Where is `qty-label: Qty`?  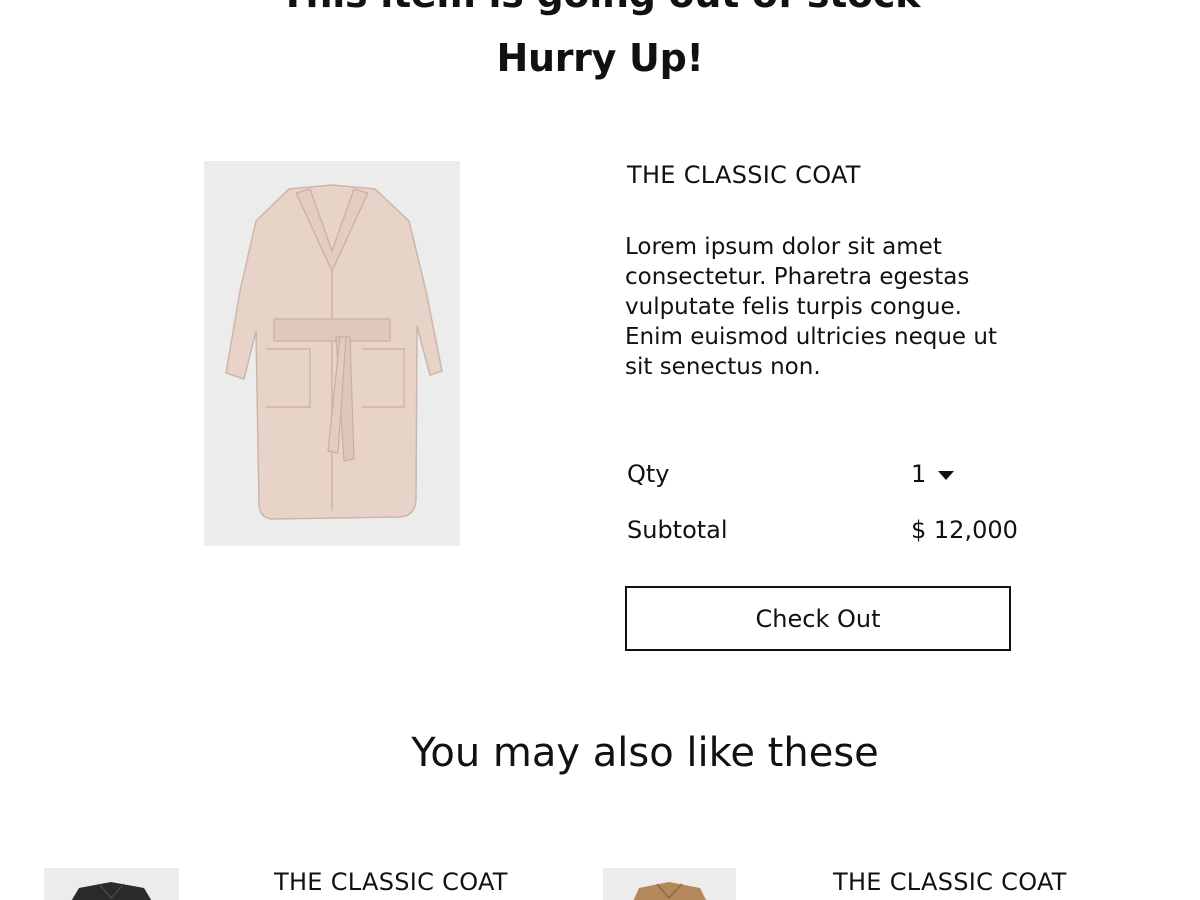 qty-label: Qty is located at coordinates (648, 474).